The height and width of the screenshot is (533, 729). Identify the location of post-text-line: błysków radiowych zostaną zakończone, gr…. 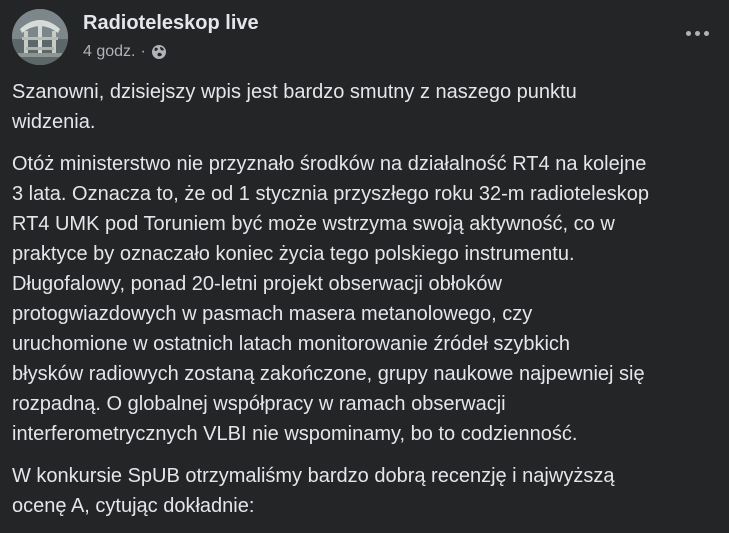
(328, 374).